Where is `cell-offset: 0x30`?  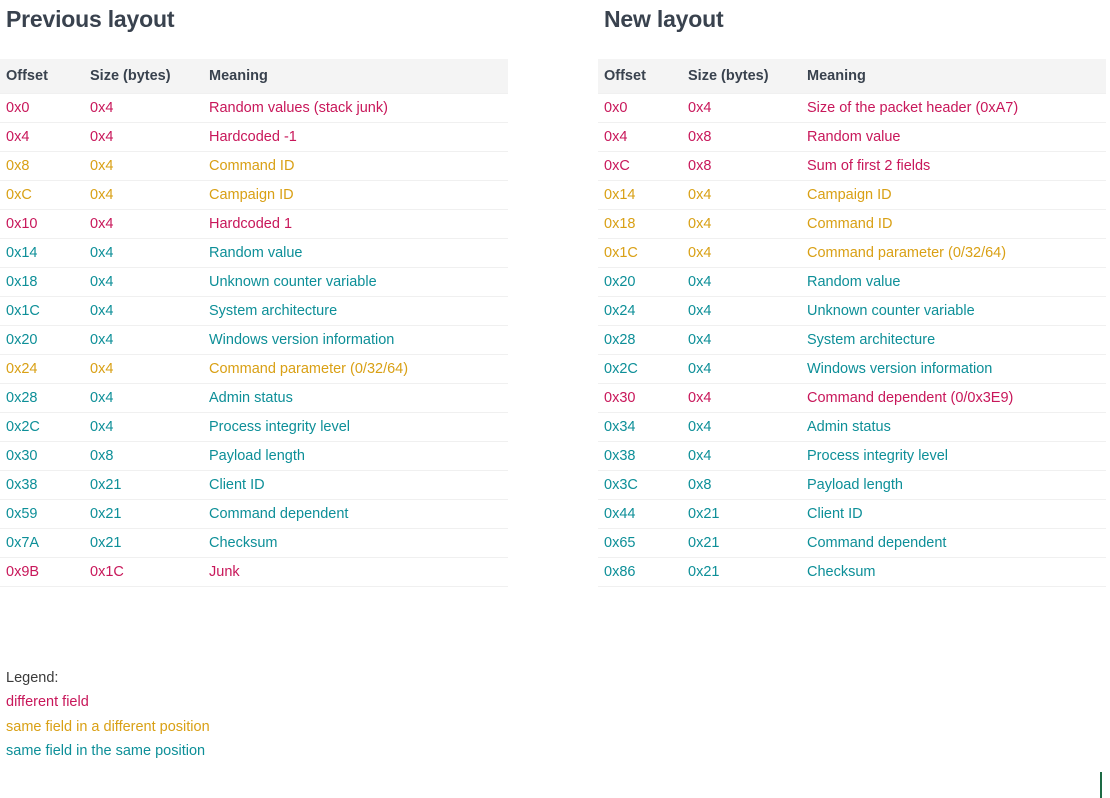 cell-offset: 0x30 is located at coordinates (42, 456).